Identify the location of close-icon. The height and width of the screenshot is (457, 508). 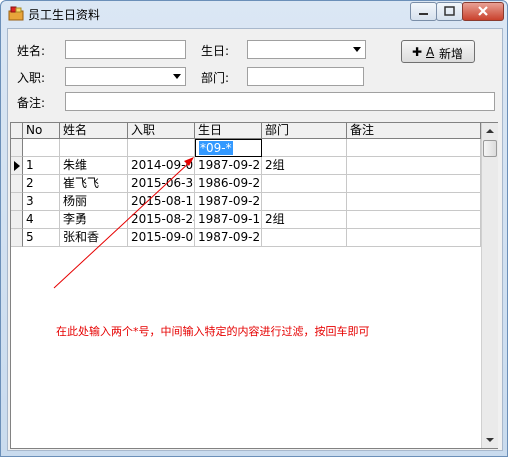
(483, 11).